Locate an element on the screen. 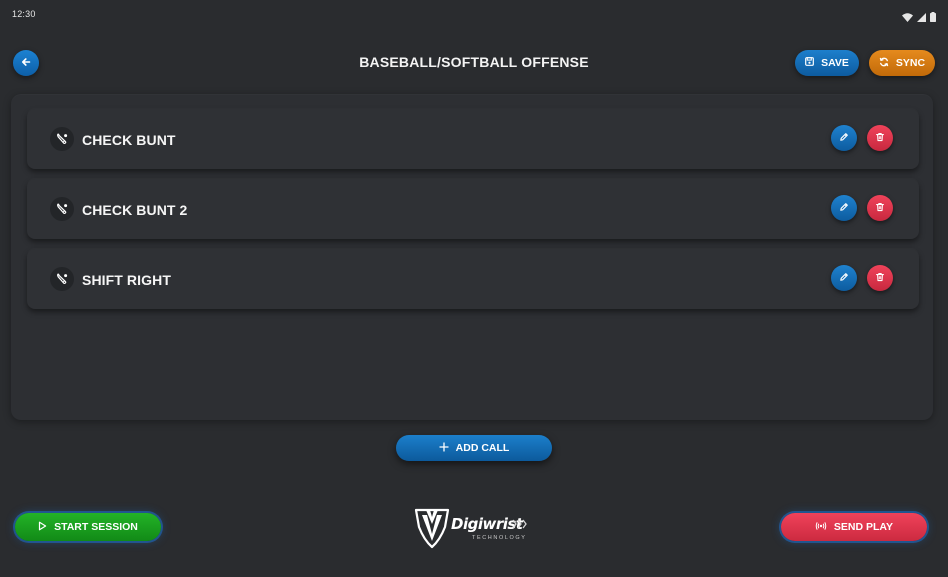 This screenshot has width=948, height=577. sync-label: SYNC is located at coordinates (910, 63).